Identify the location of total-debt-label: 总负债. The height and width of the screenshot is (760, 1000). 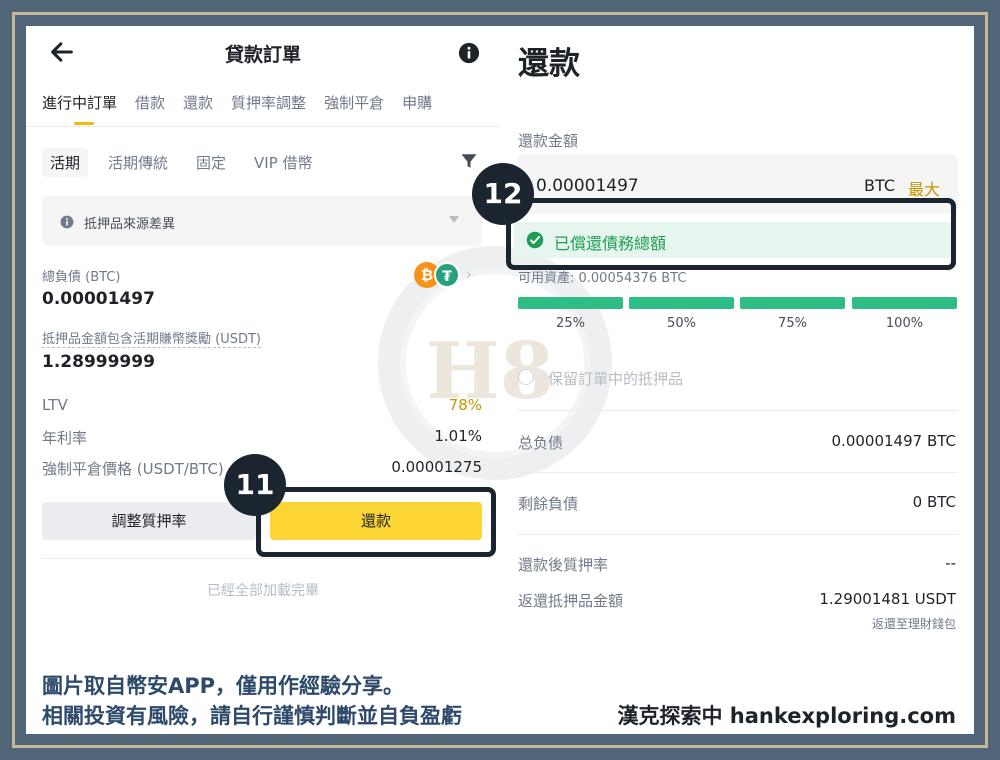
(541, 443).